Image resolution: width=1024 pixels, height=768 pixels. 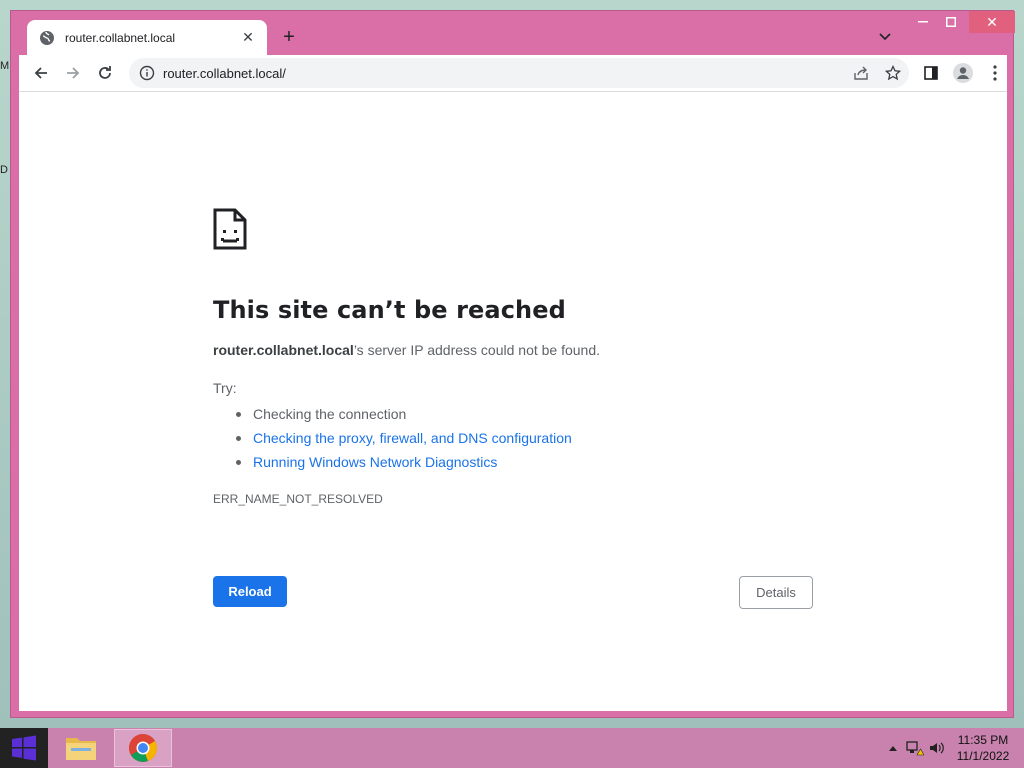 What do you see at coordinates (477, 350) in the screenshot?
I see `error-description-suffix: ’s server IP address could not be found.` at bounding box center [477, 350].